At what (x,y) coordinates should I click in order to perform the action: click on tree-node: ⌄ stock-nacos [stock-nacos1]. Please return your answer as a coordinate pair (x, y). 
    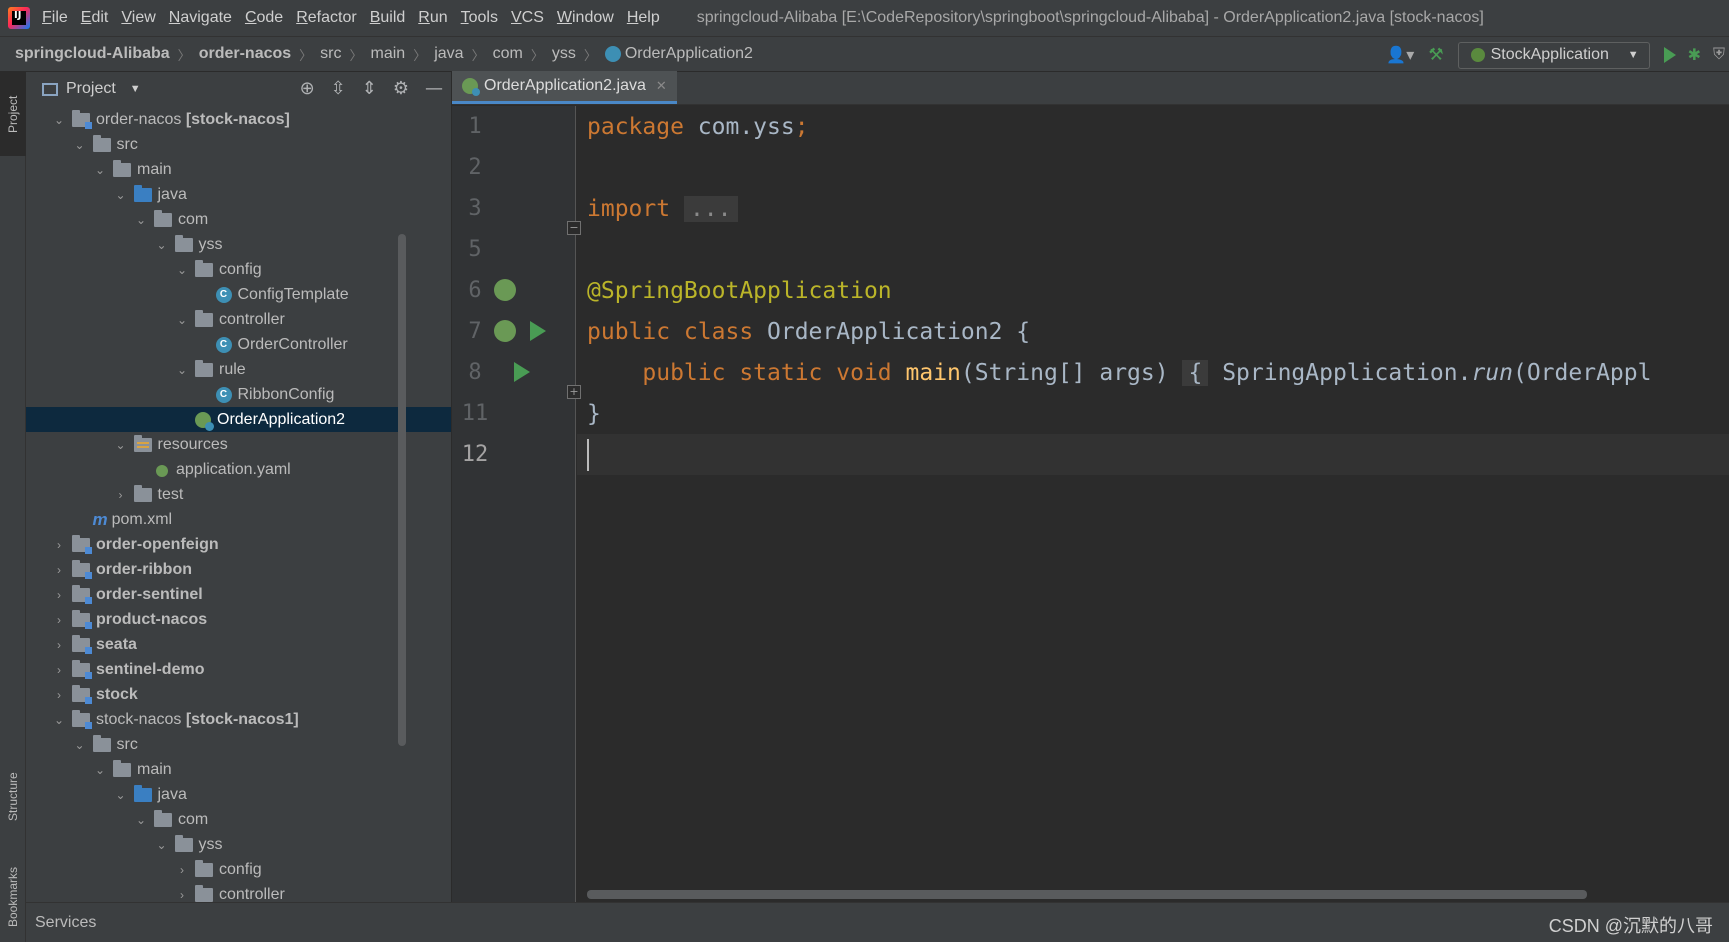
    Looking at the image, I should click on (238, 719).